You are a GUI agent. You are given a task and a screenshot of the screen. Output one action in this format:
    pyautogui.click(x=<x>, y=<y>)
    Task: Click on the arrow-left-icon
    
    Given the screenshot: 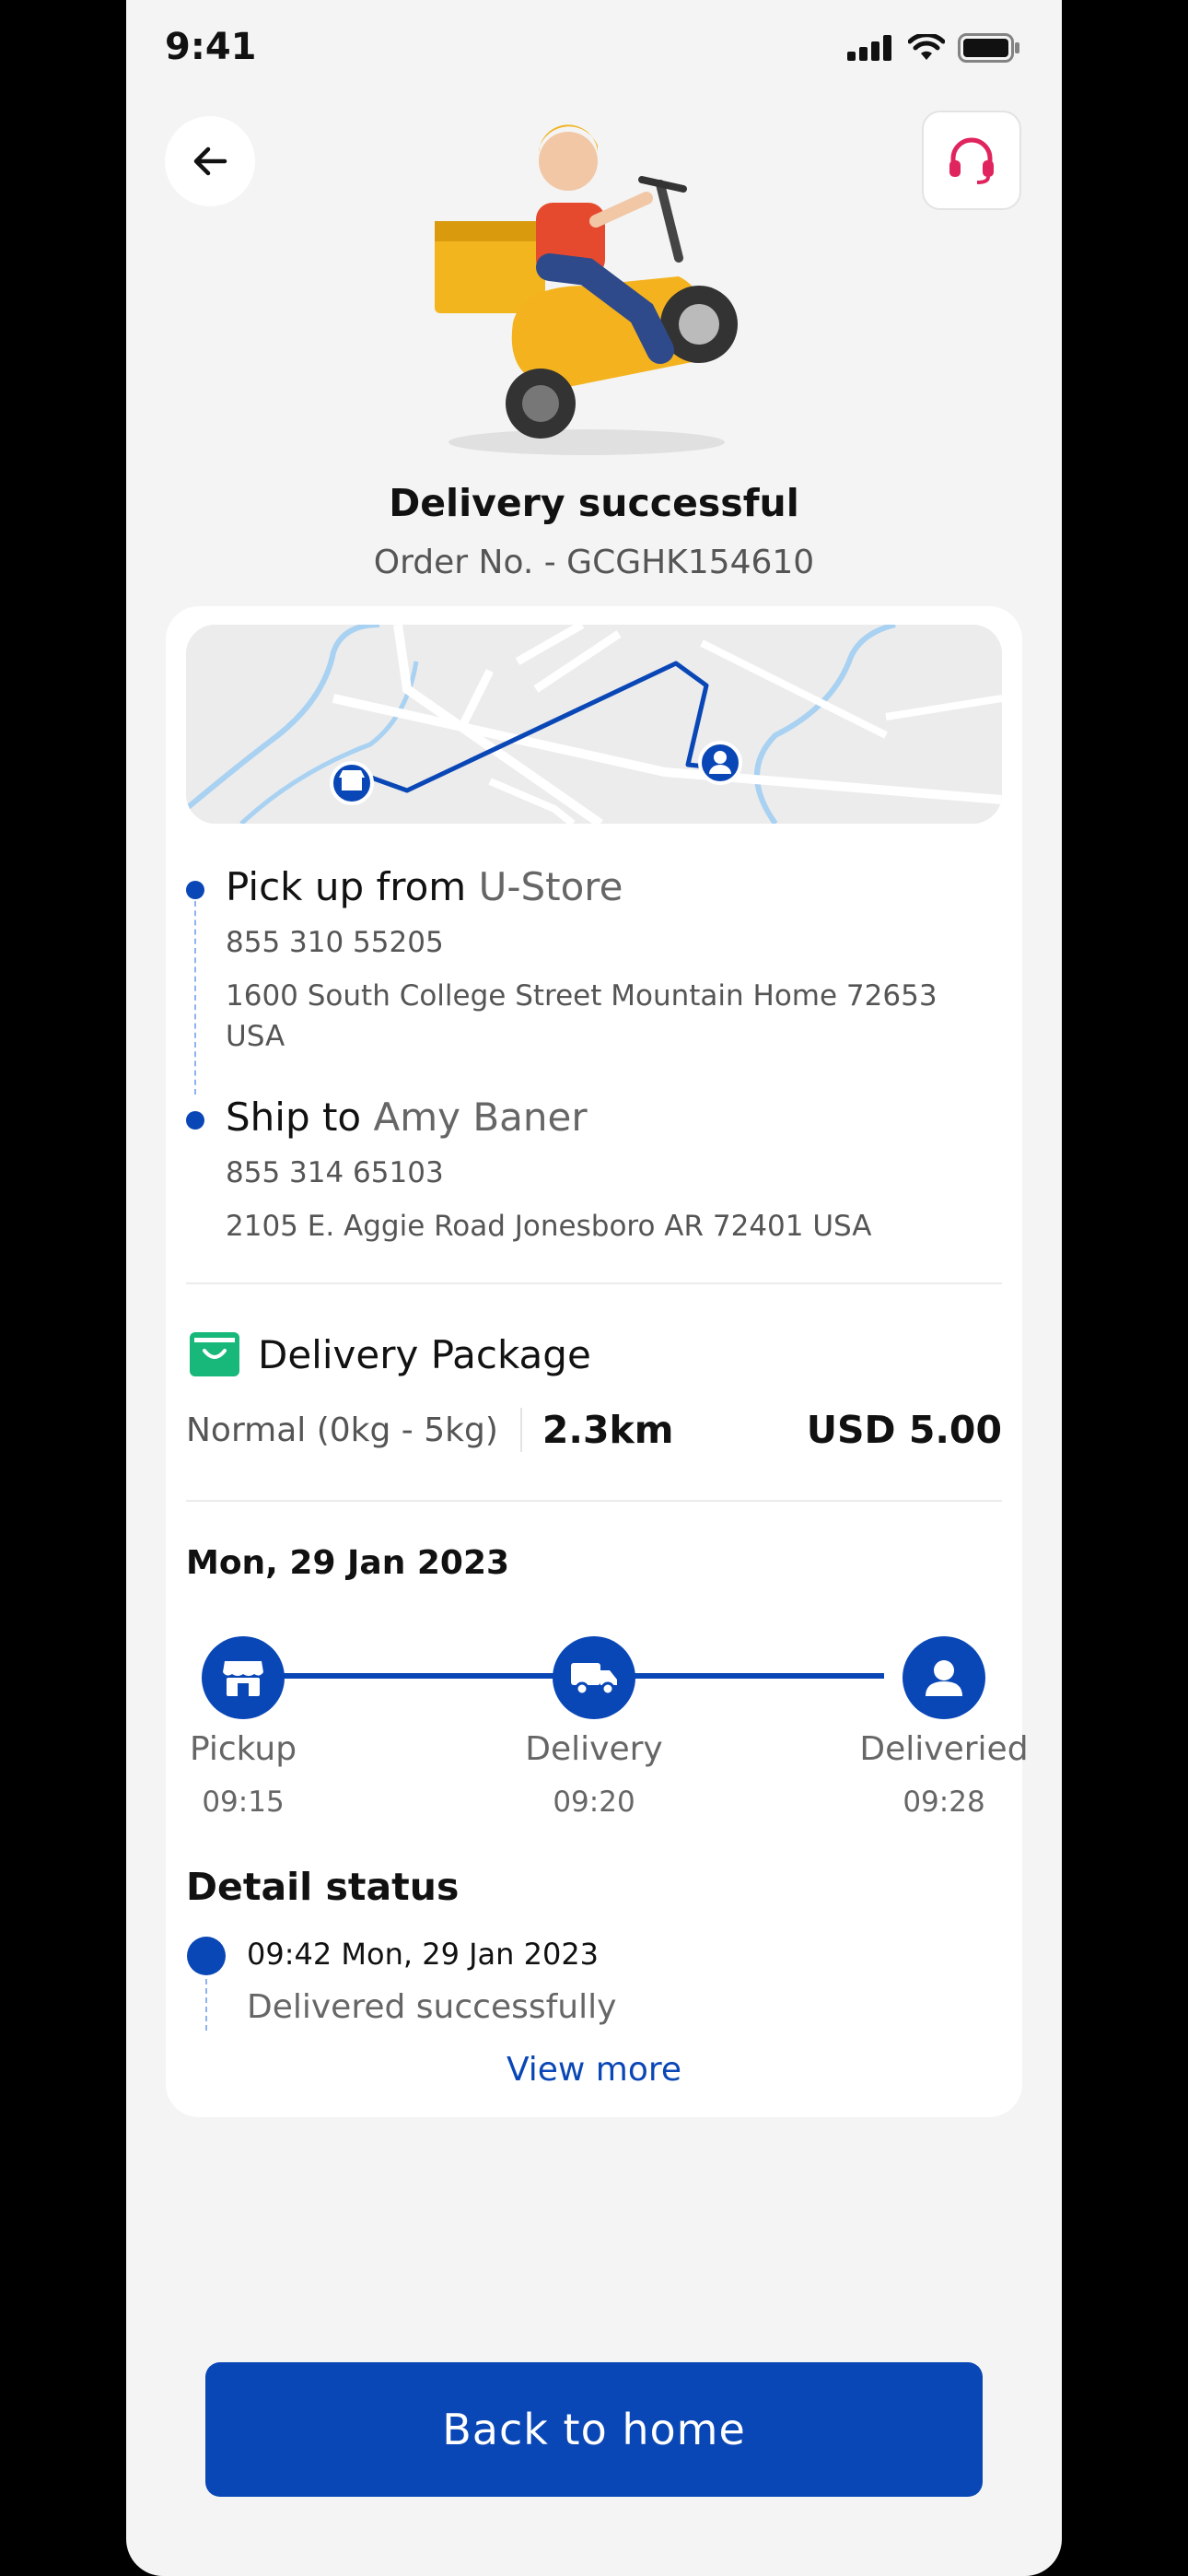 What is the action you would take?
    pyautogui.click(x=210, y=161)
    